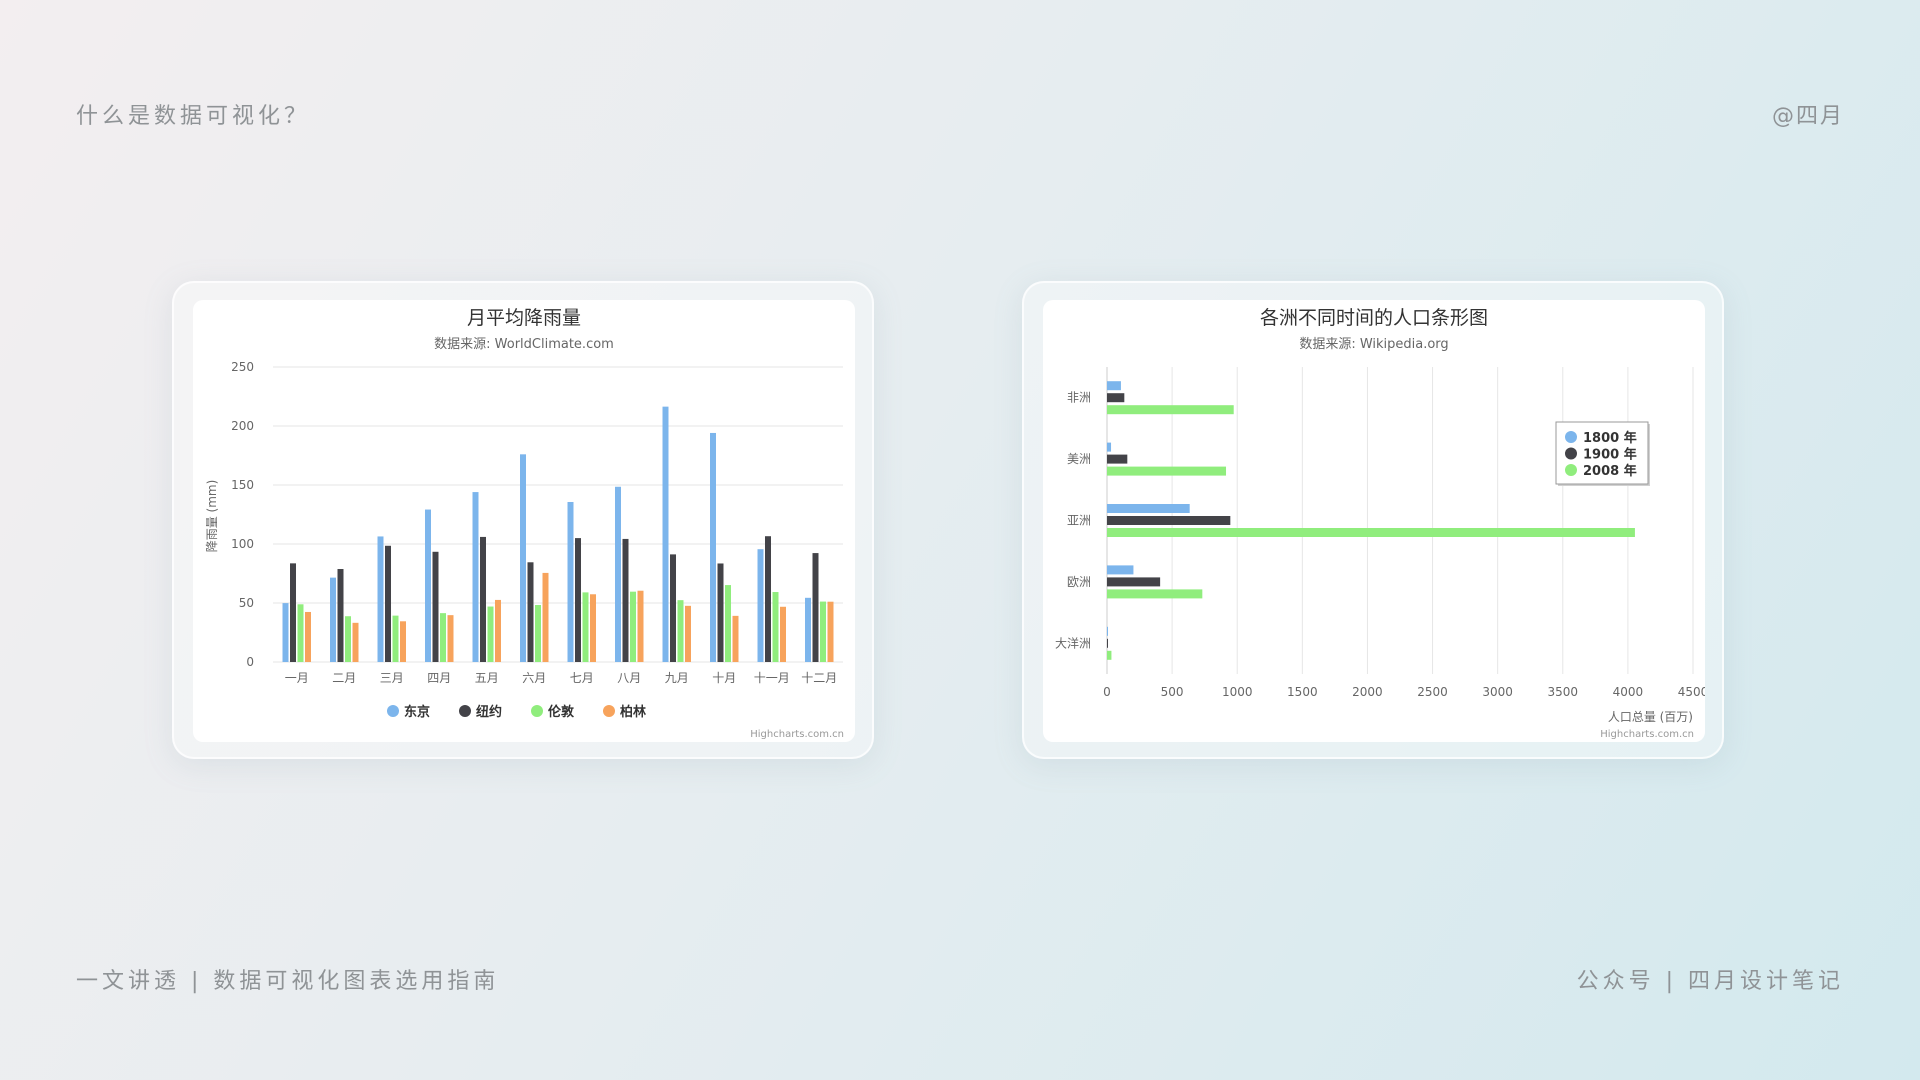  Describe the element at coordinates (1610, 471) in the screenshot. I see `legend-item-label: 2008 年` at that location.